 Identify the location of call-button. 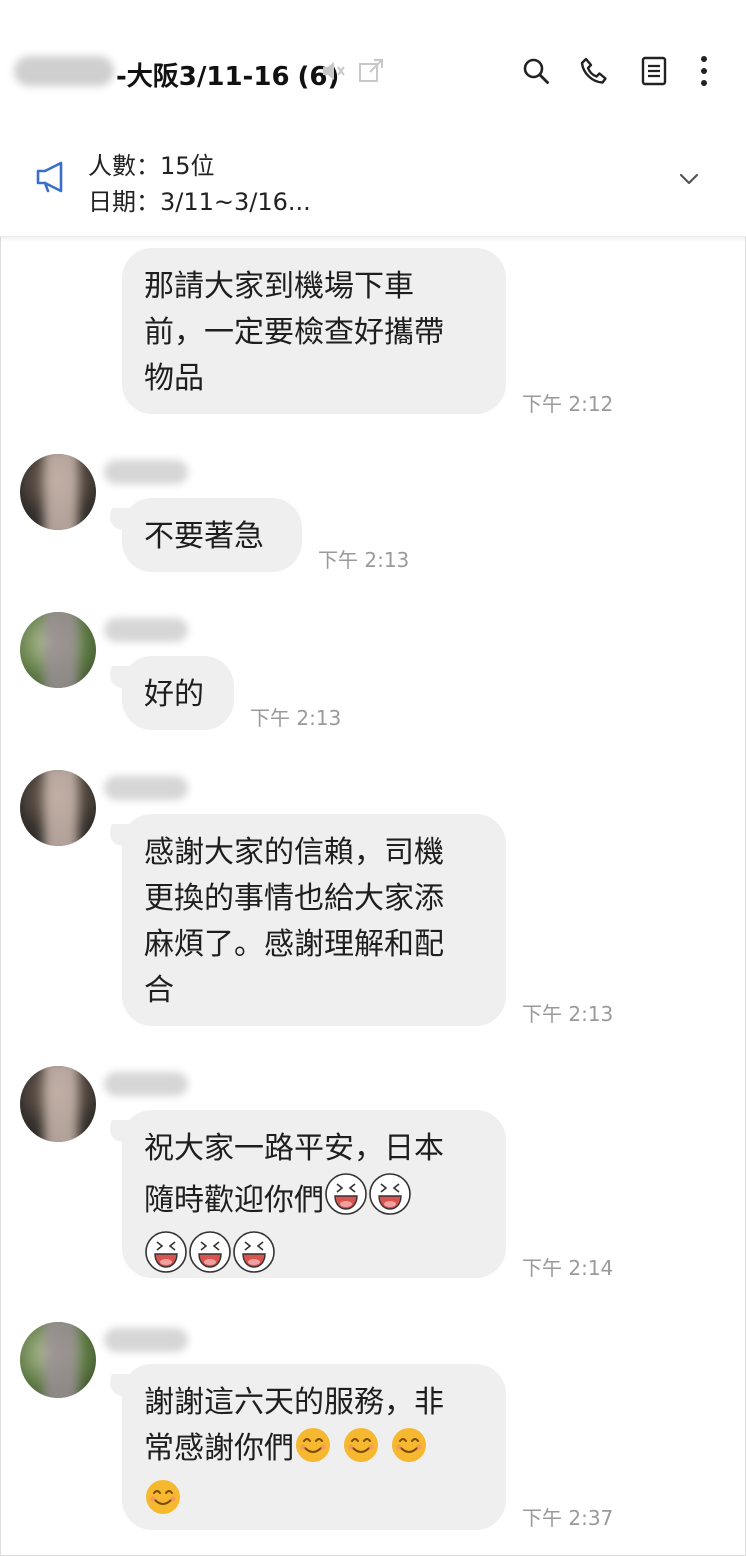
(594, 71).